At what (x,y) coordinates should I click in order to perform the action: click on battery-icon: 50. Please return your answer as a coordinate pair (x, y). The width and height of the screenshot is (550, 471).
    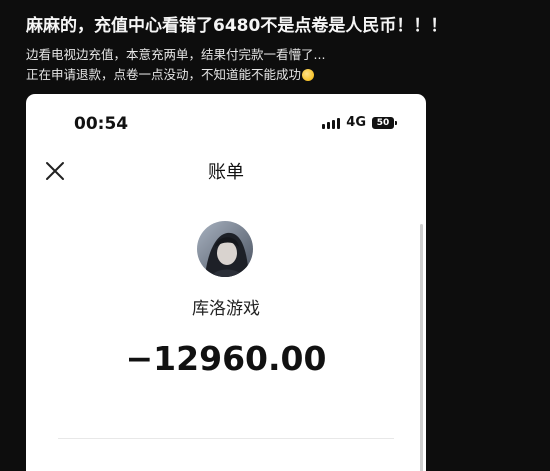
    Looking at the image, I should click on (384, 122).